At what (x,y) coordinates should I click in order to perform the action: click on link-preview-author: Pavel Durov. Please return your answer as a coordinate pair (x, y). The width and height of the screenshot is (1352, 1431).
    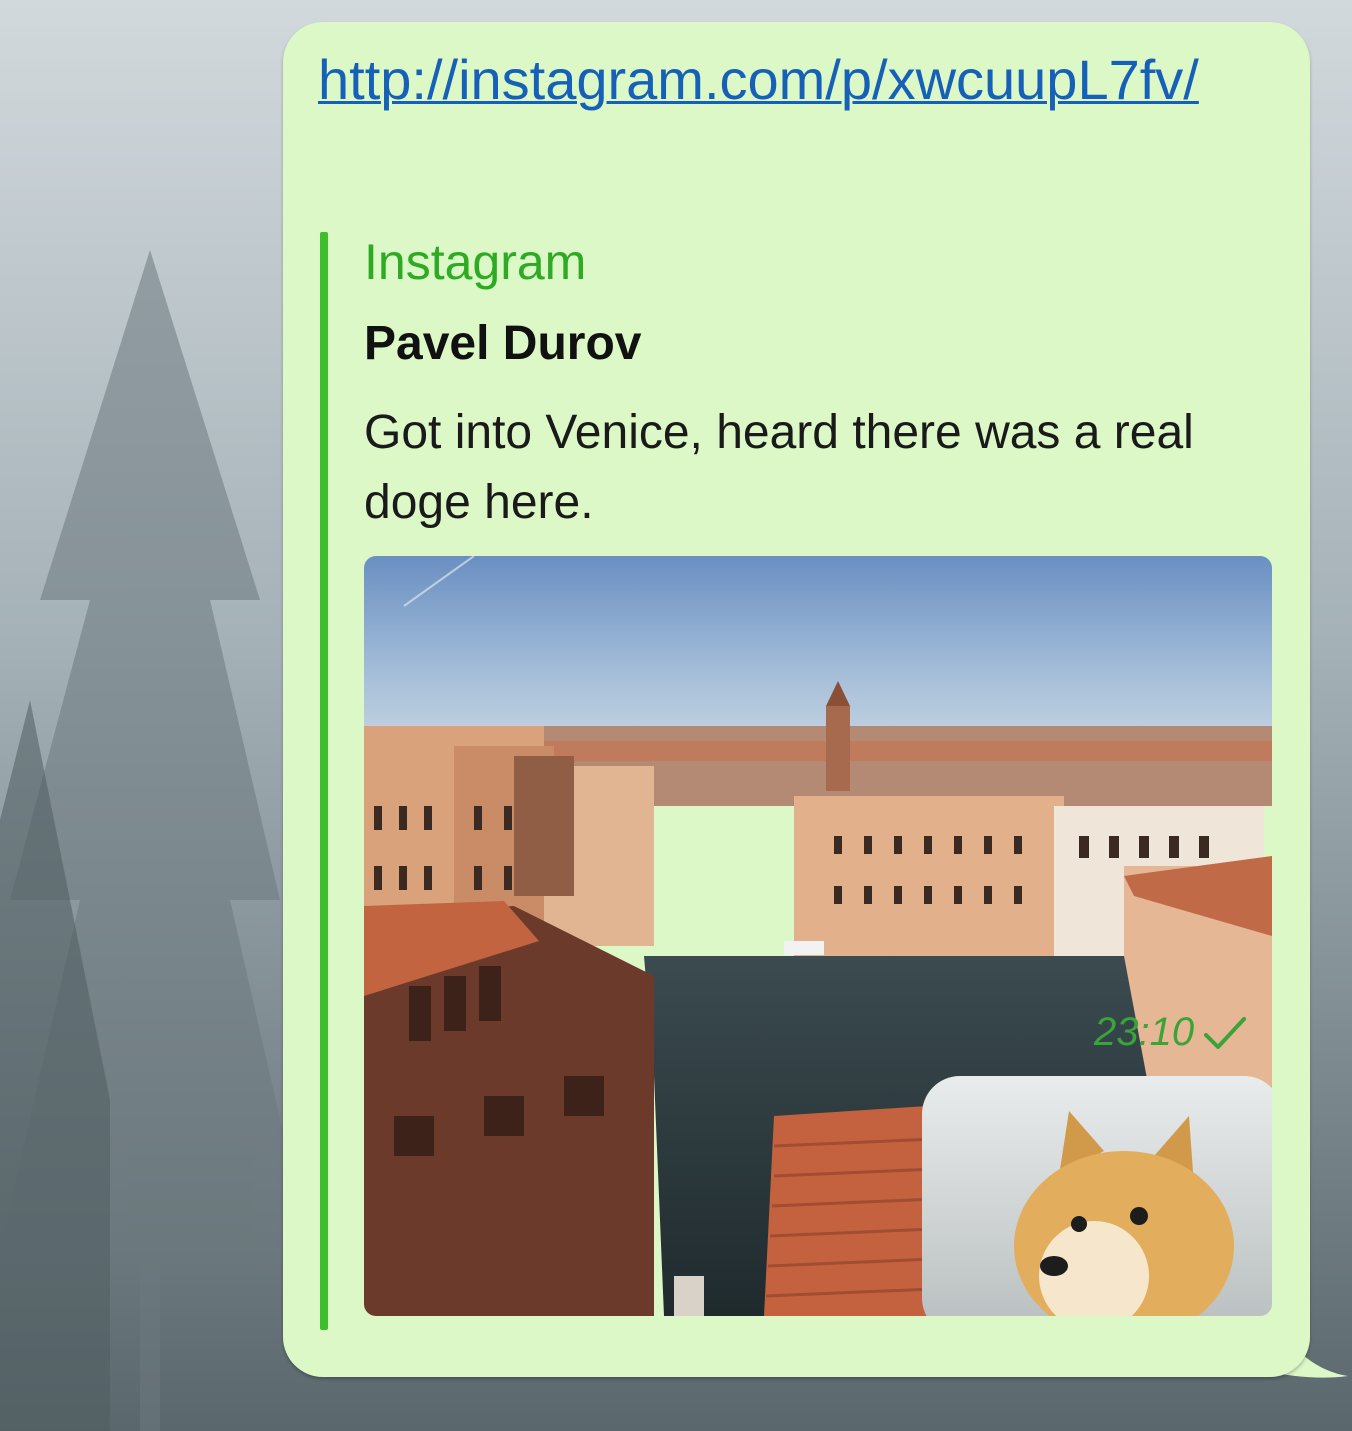
    Looking at the image, I should click on (503, 343).